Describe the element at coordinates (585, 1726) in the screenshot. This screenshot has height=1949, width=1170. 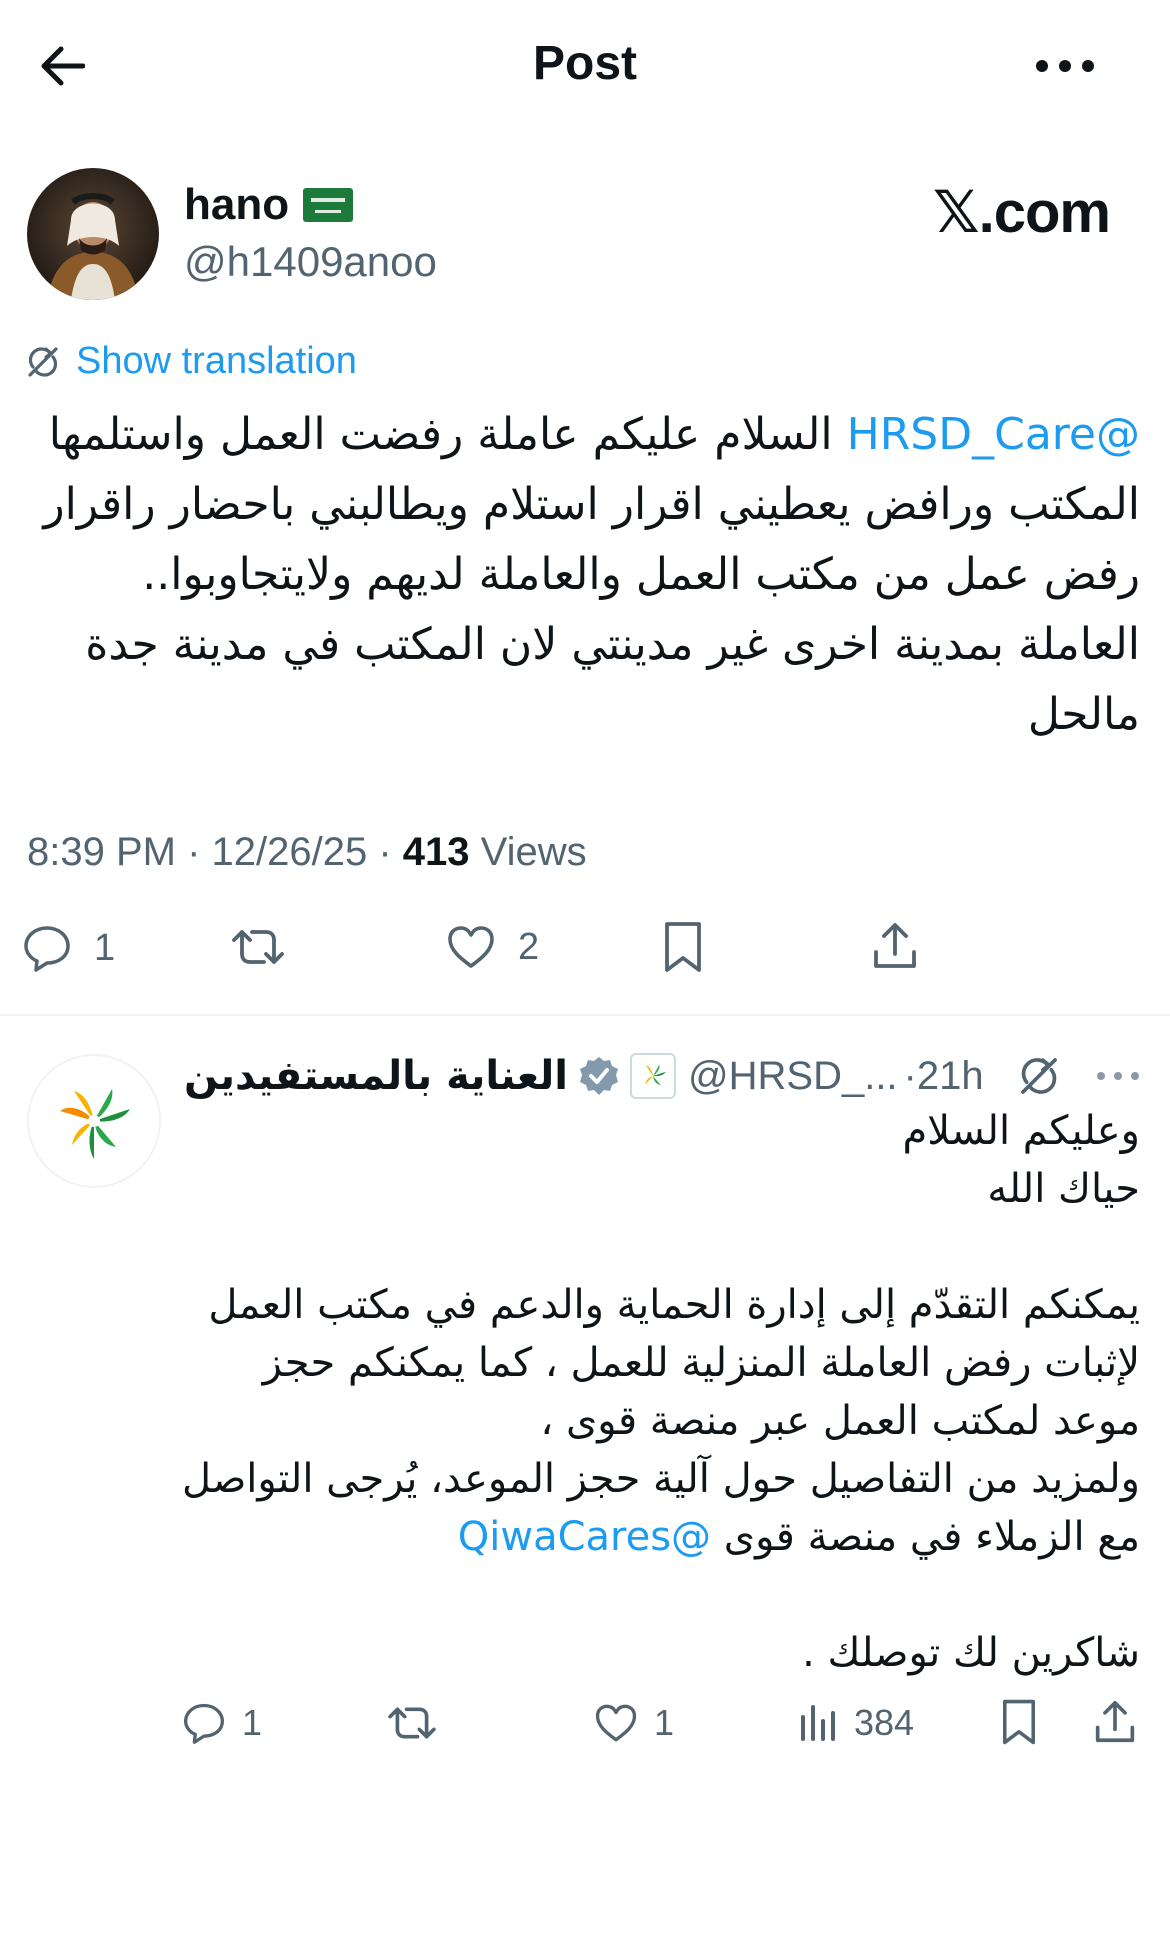
I see `reply-actions-bar: 1 1 384` at that location.